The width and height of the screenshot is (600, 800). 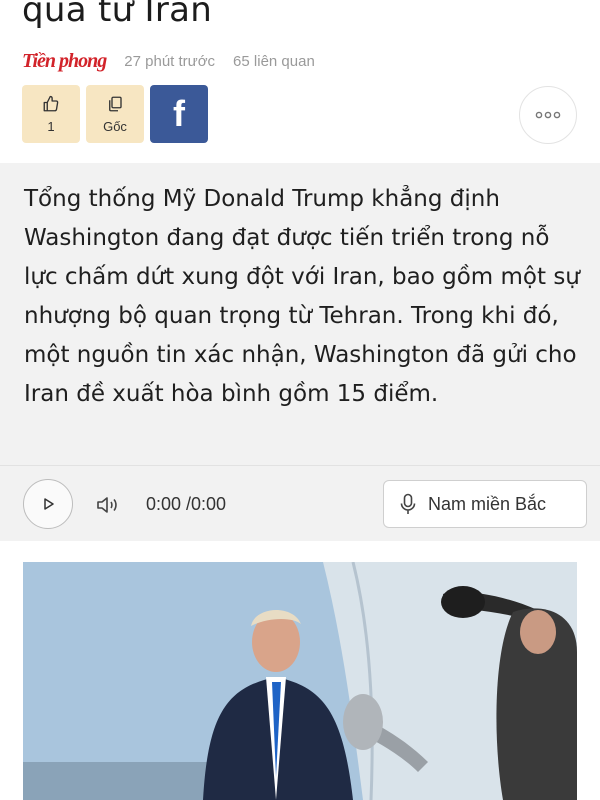 I want to click on audio-time: 0:00 /0:00, so click(x=186, y=504).